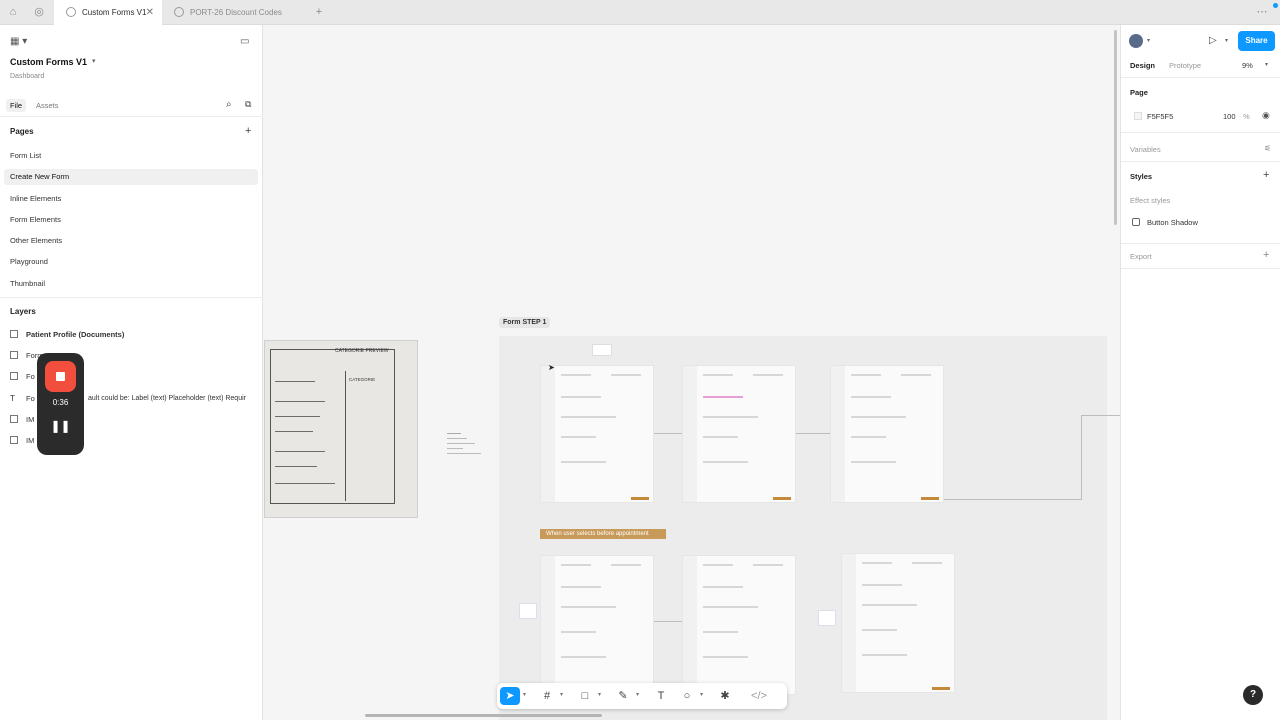 The image size is (1280, 720). I want to click on sticky-note, so click(464, 447).